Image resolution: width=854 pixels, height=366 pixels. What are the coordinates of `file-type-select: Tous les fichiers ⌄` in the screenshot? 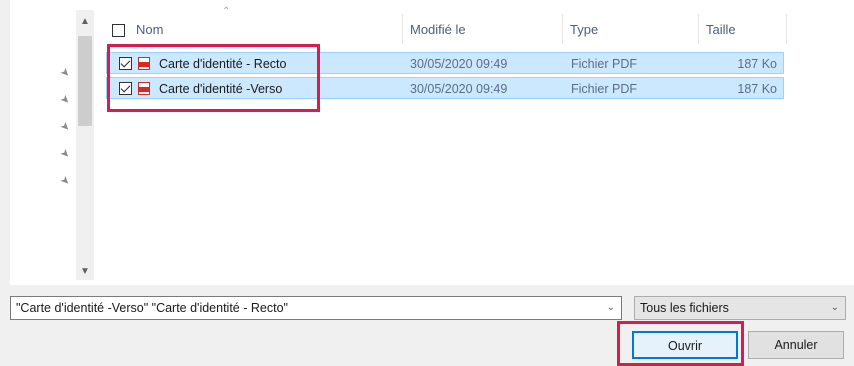 It's located at (740, 308).